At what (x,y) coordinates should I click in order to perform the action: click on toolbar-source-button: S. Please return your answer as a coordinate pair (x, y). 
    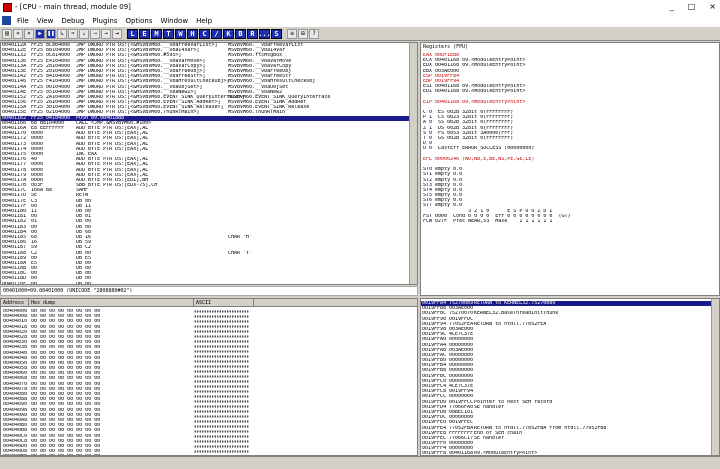
    Looking at the image, I should click on (276, 33).